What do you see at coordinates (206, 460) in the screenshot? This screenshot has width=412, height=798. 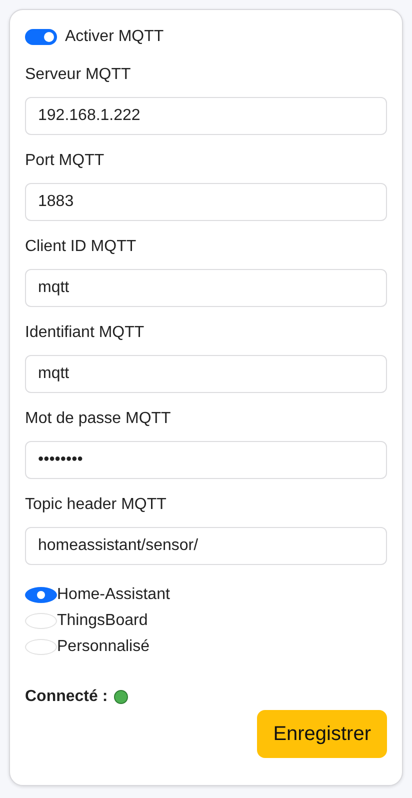 I see `input-field: ••••••••` at bounding box center [206, 460].